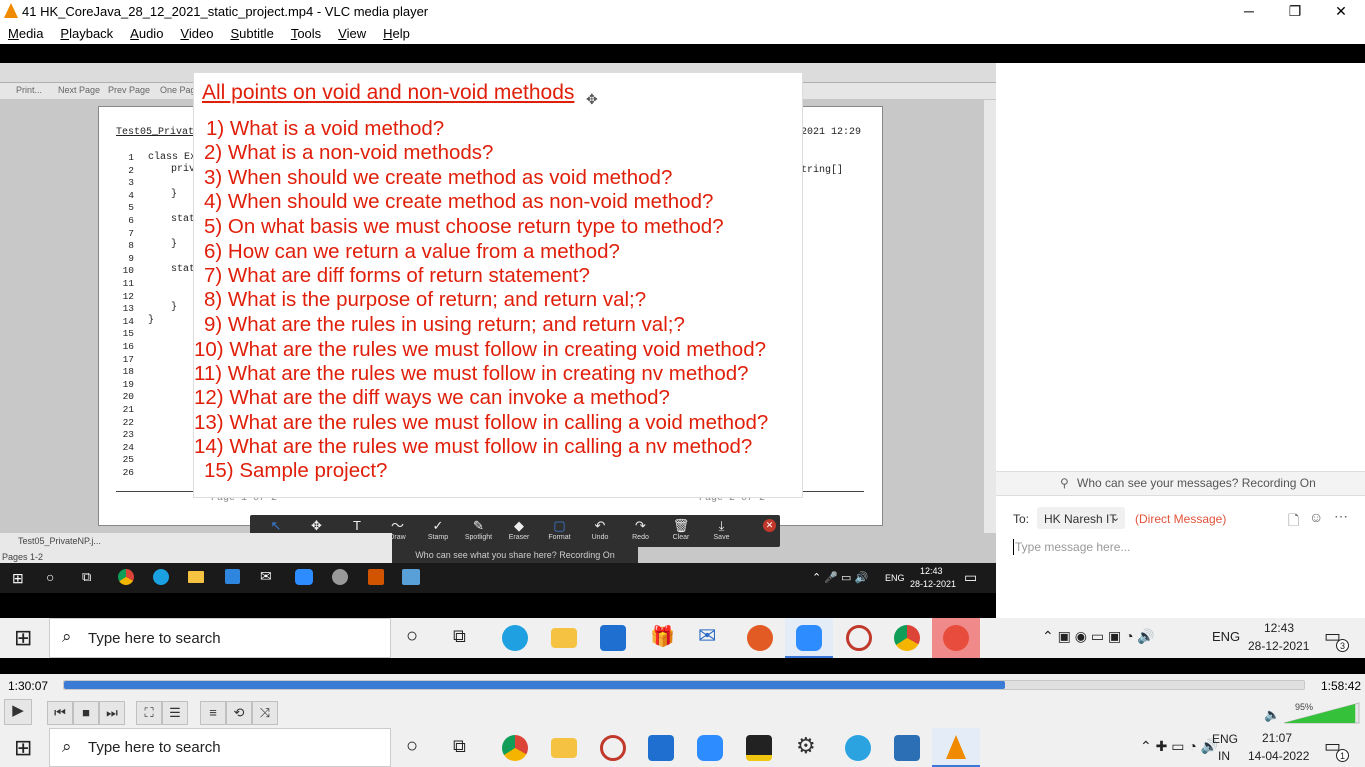 The width and height of the screenshot is (1365, 767). I want to click on file-icon: 🗋, so click(1293, 522).